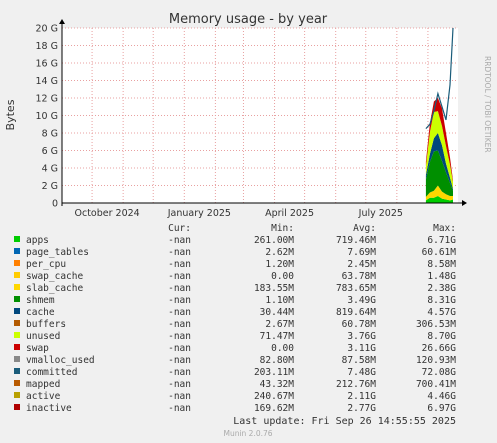 This screenshot has height=443, width=497. I want to click on legend-min: 203.11M, so click(274, 372).